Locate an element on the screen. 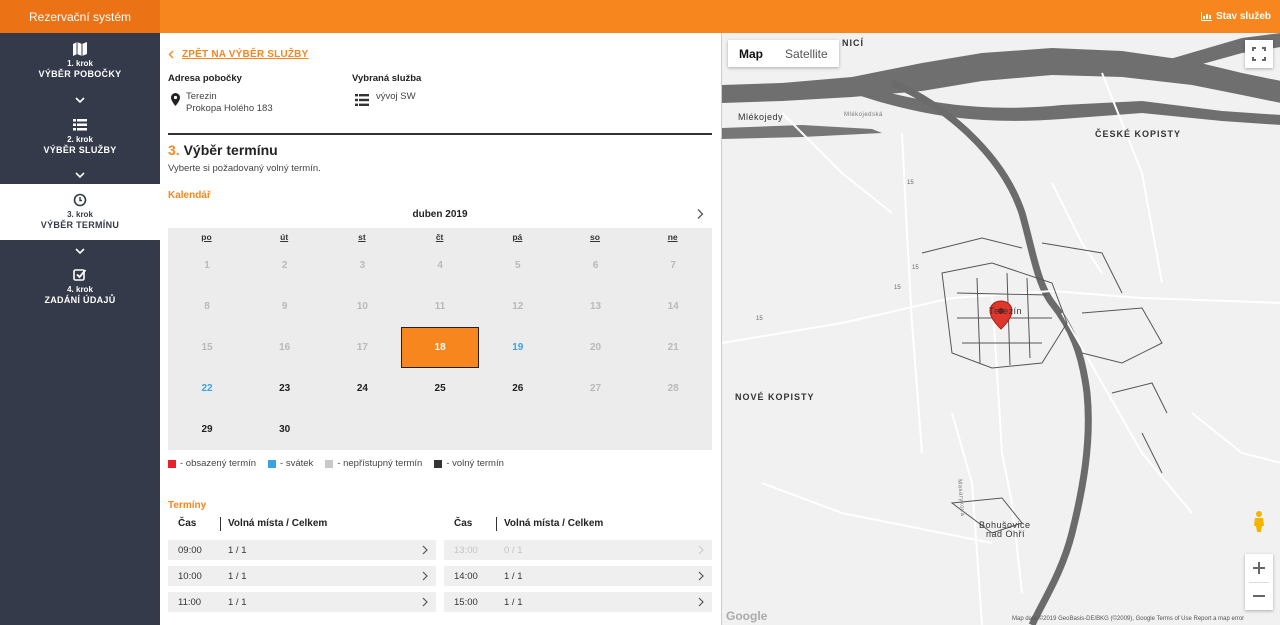  checkbox-icon is located at coordinates (80, 275).